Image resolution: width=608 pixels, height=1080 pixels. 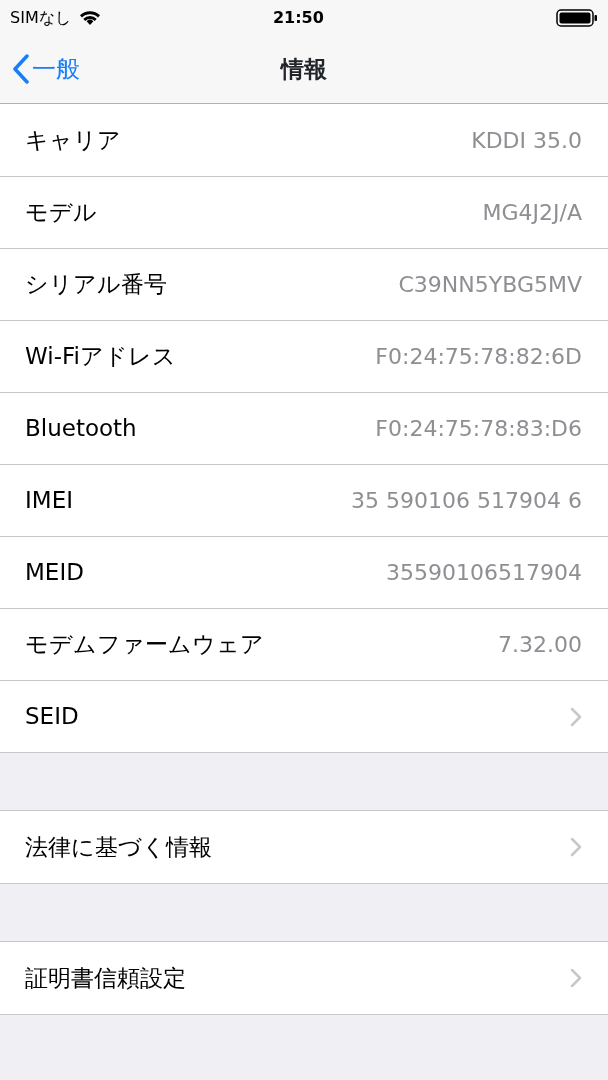 I want to click on row-value: MG4J2J/A, so click(x=532, y=213).